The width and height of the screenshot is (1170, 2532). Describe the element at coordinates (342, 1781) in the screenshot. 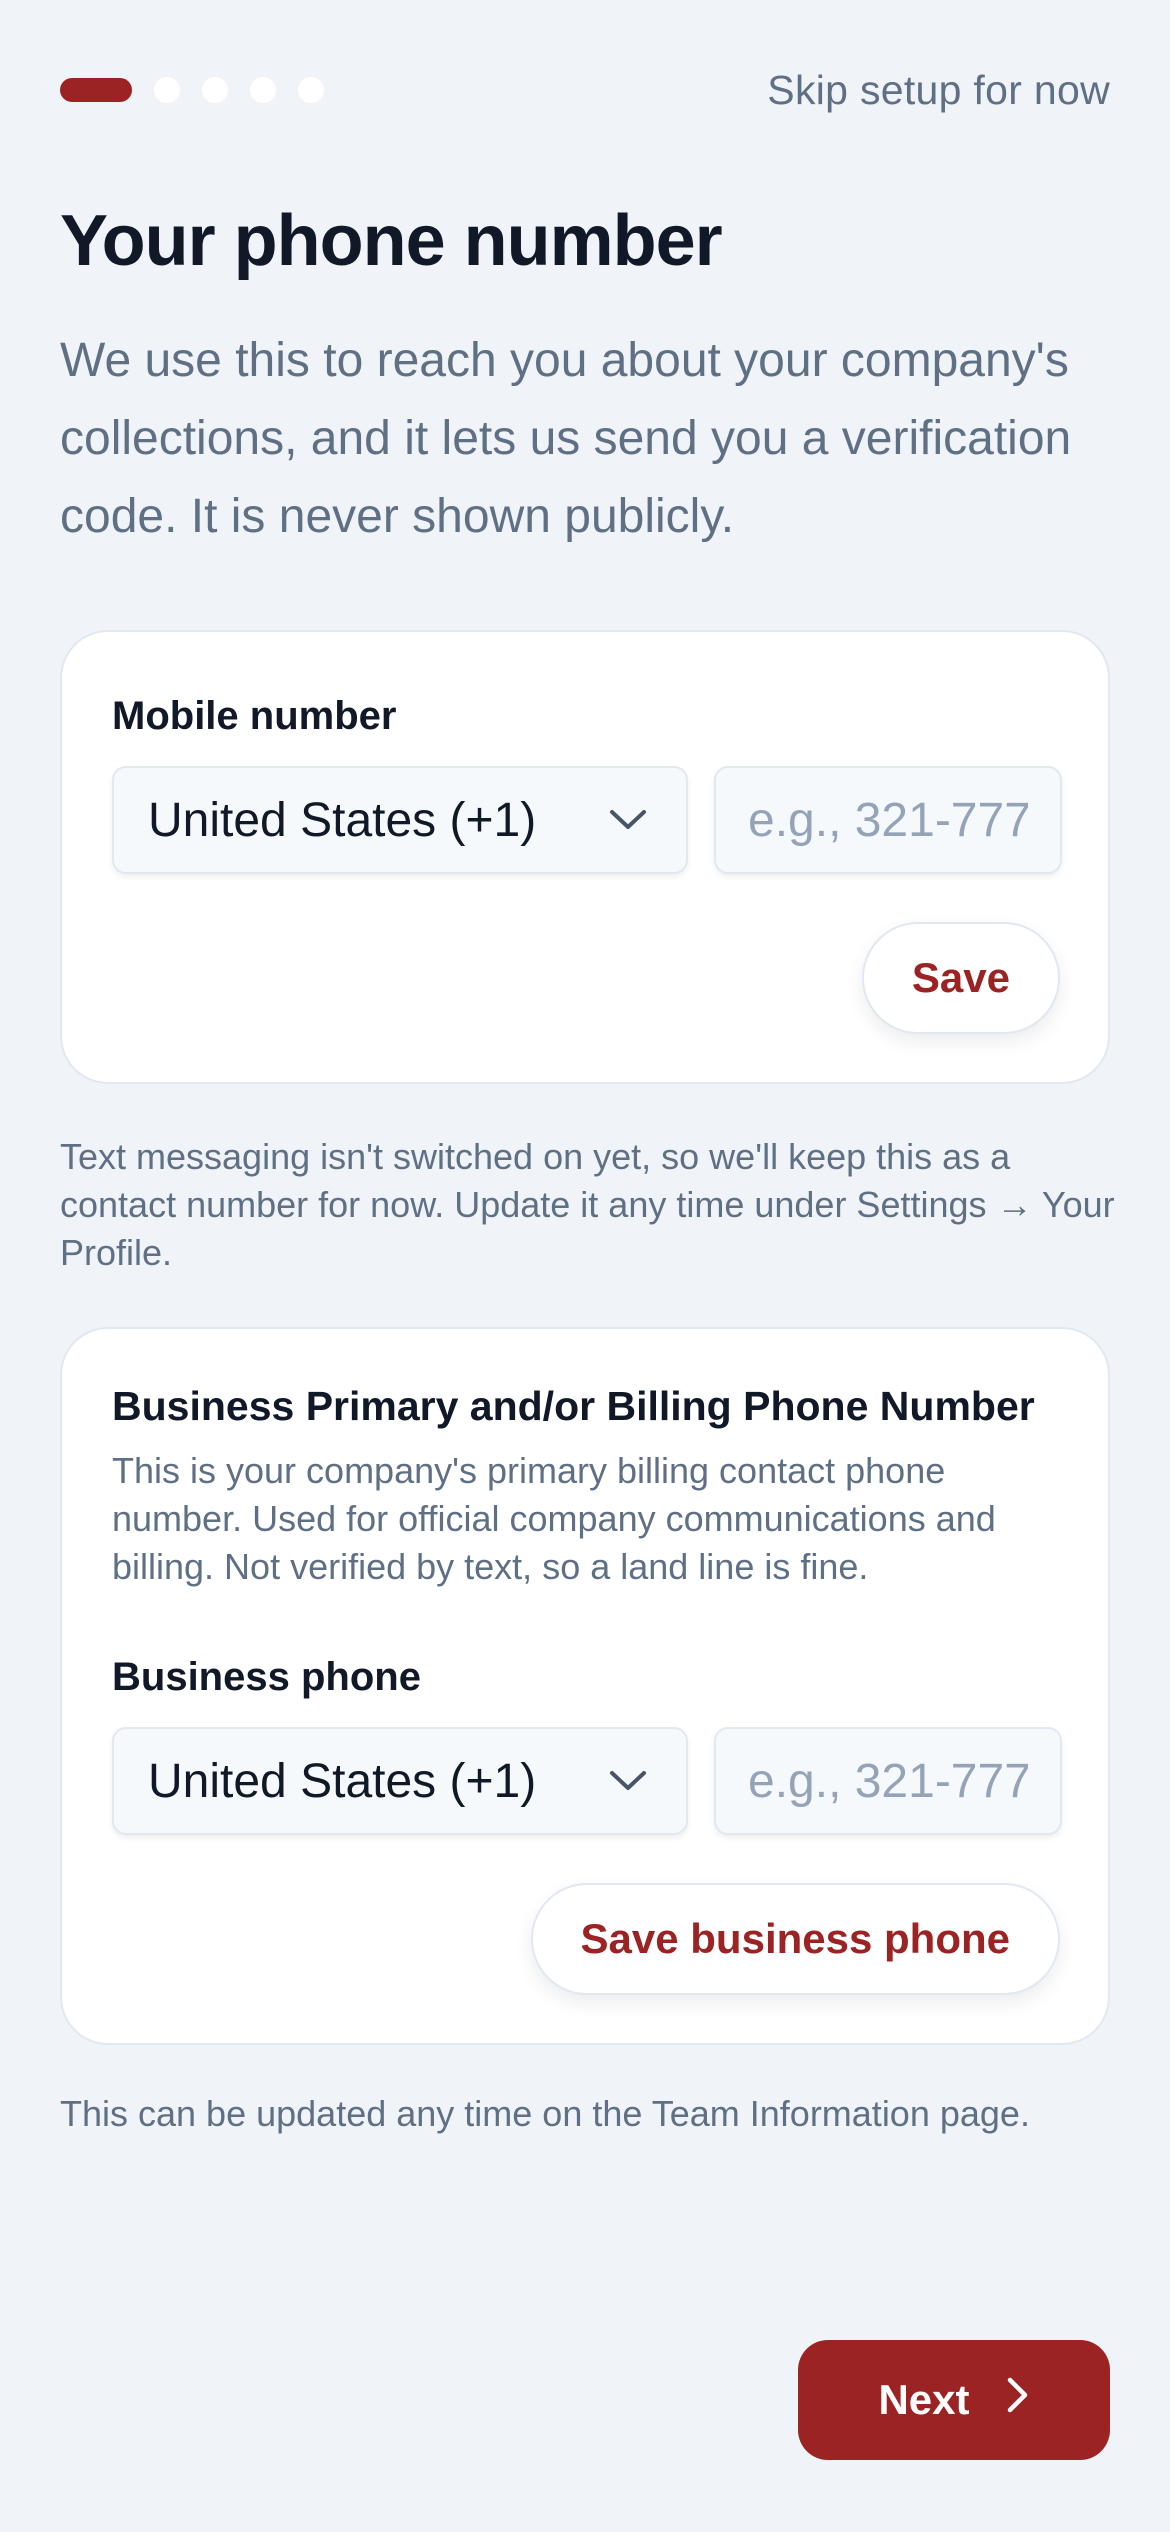

I see `business-country-value: United States (+1)` at that location.